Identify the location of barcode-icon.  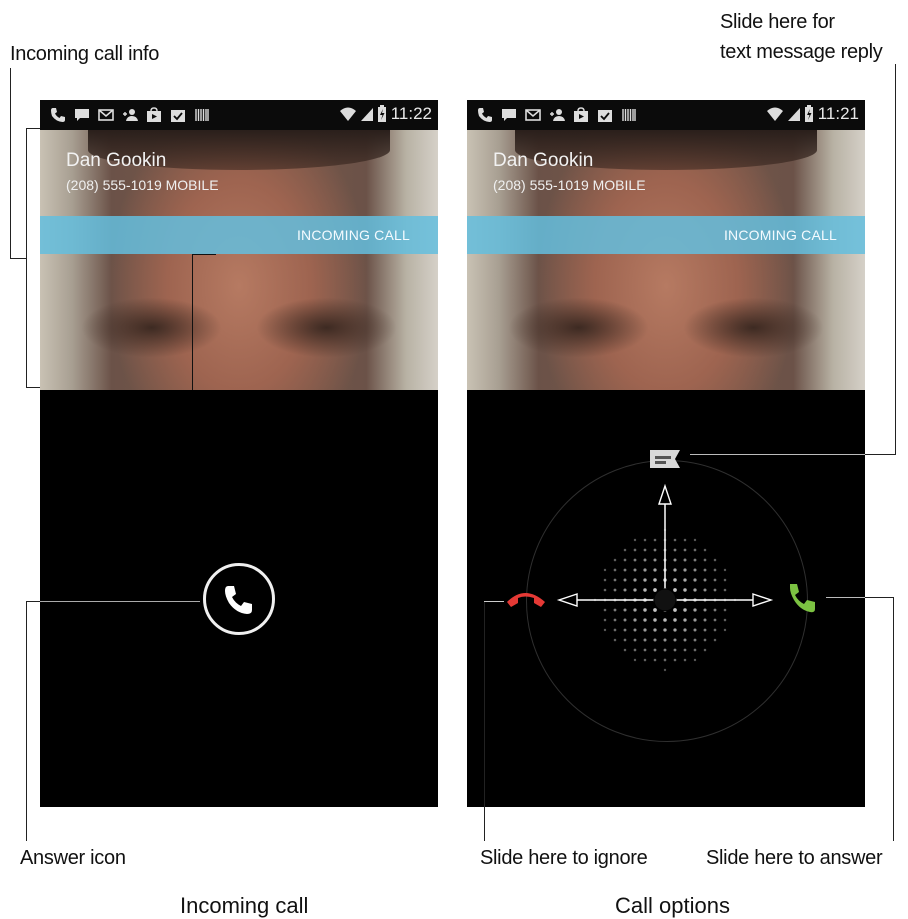
(202, 115).